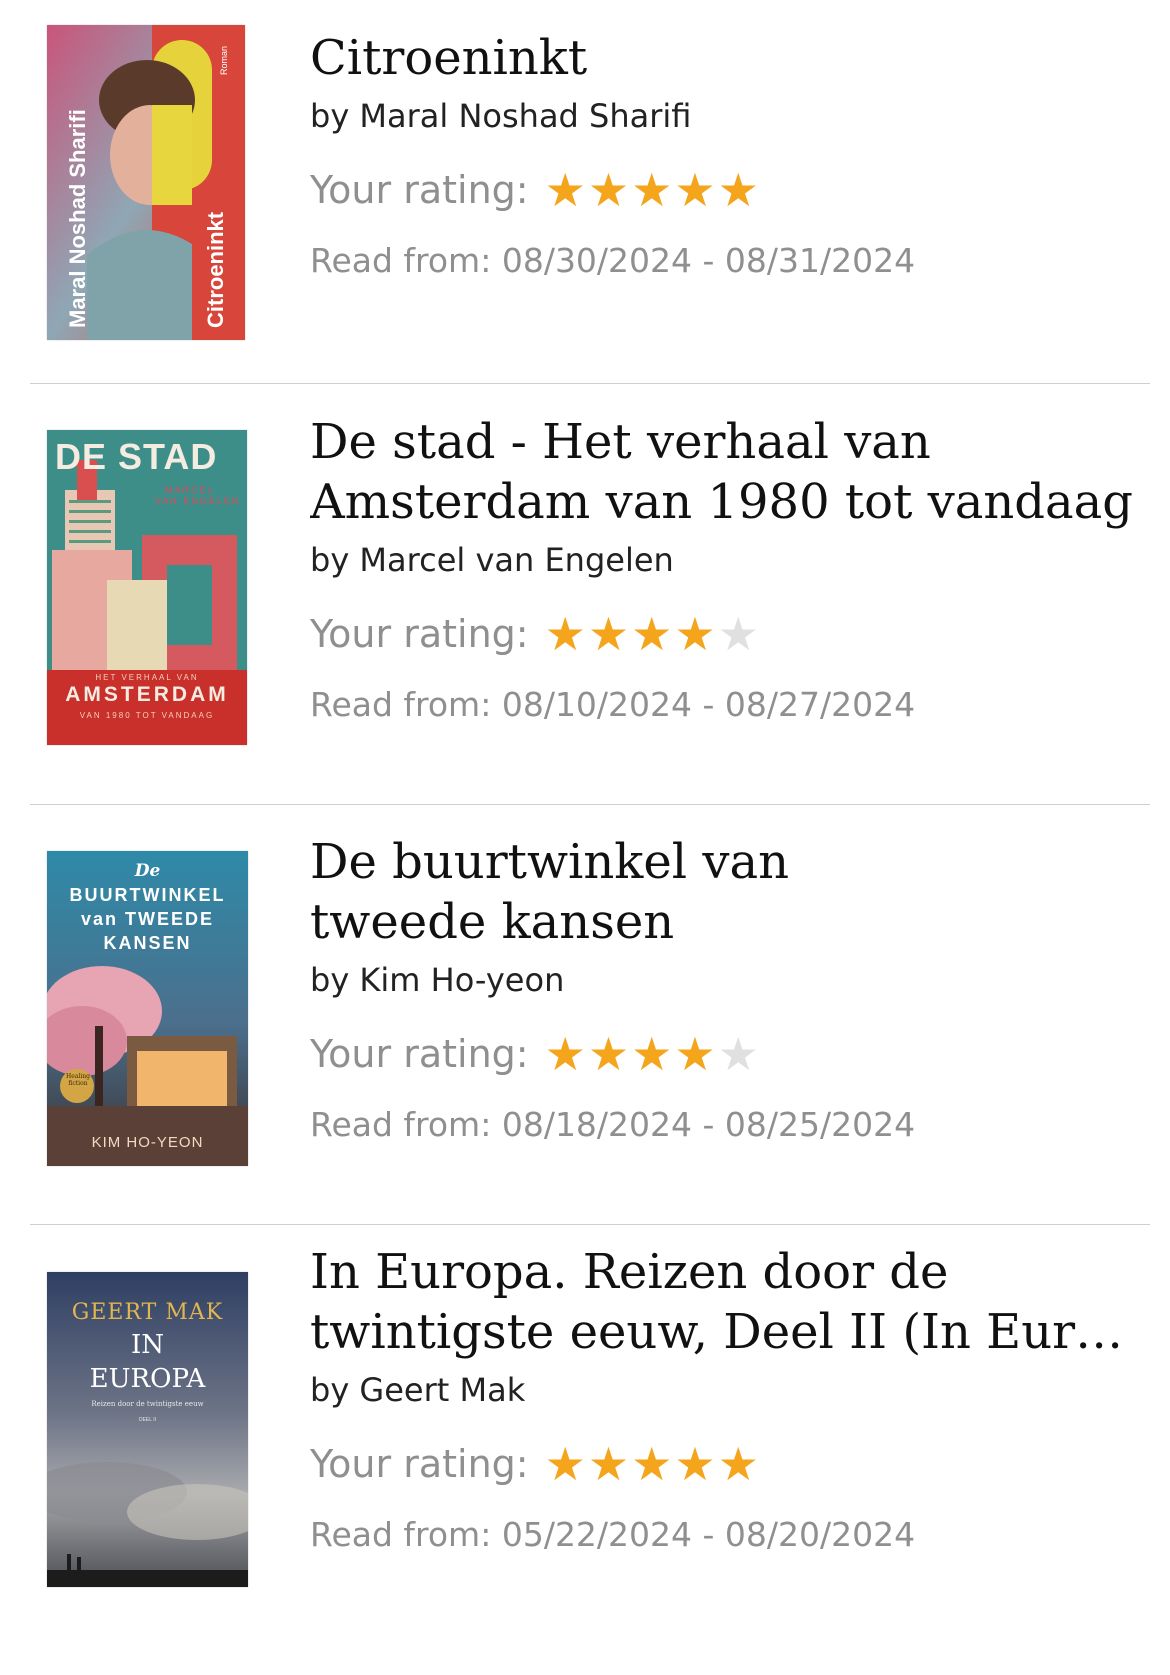 The image size is (1170, 1675). What do you see at coordinates (224, 60) in the screenshot?
I see `cover-tag-text: Roman` at bounding box center [224, 60].